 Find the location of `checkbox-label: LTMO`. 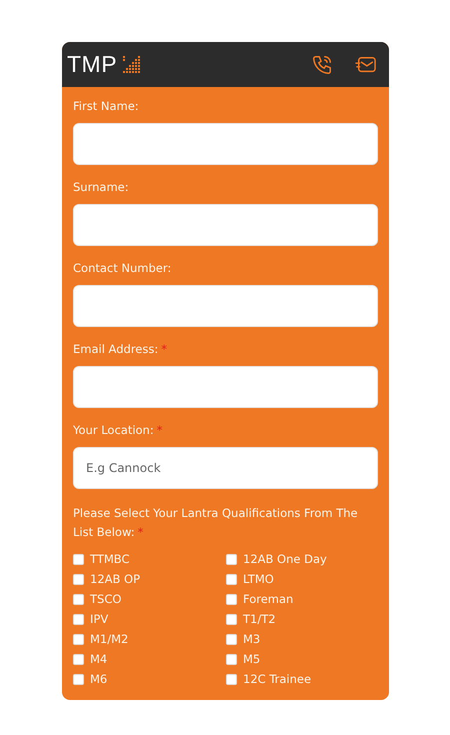

checkbox-label: LTMO is located at coordinates (258, 579).